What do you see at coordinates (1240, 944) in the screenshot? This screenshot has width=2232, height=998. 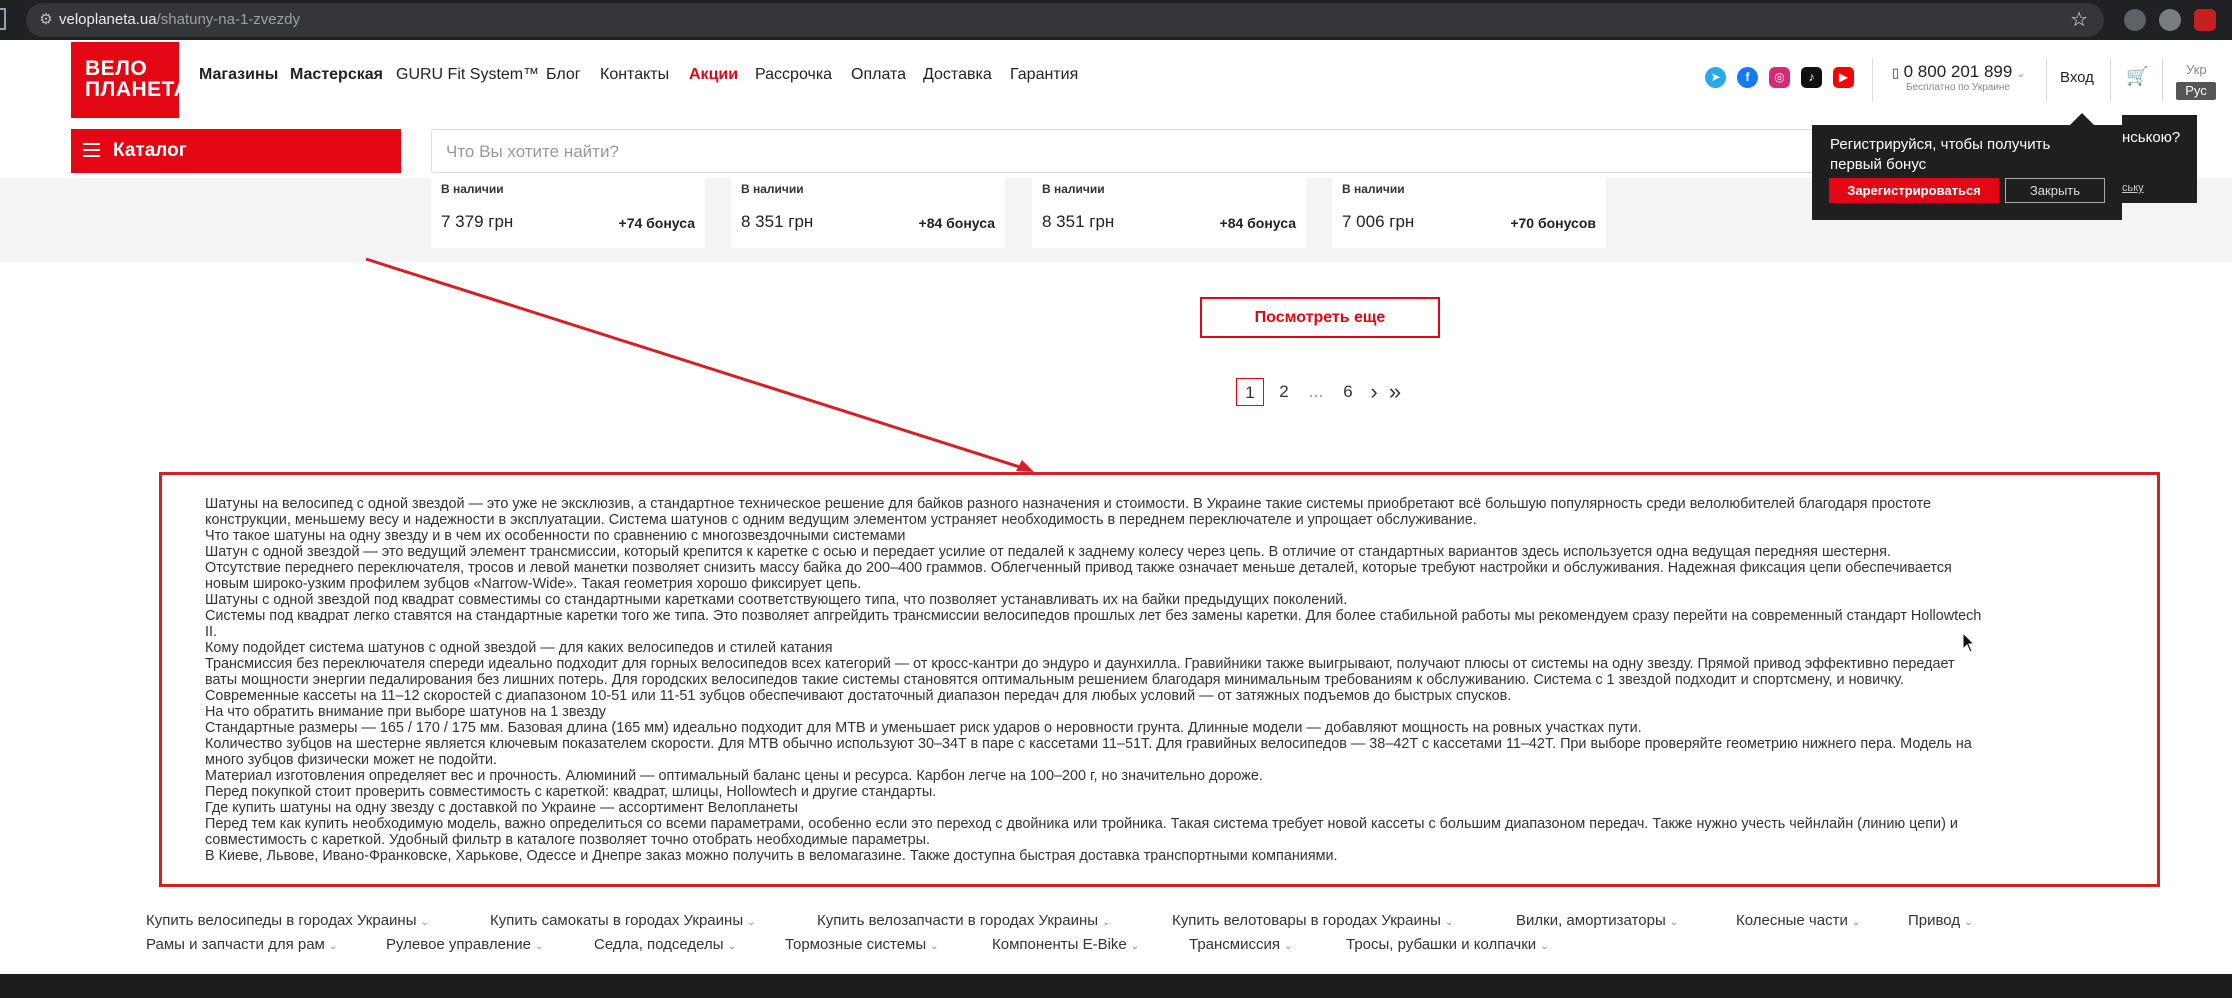 I see `footer-link: Трансмиссия ⌄` at bounding box center [1240, 944].